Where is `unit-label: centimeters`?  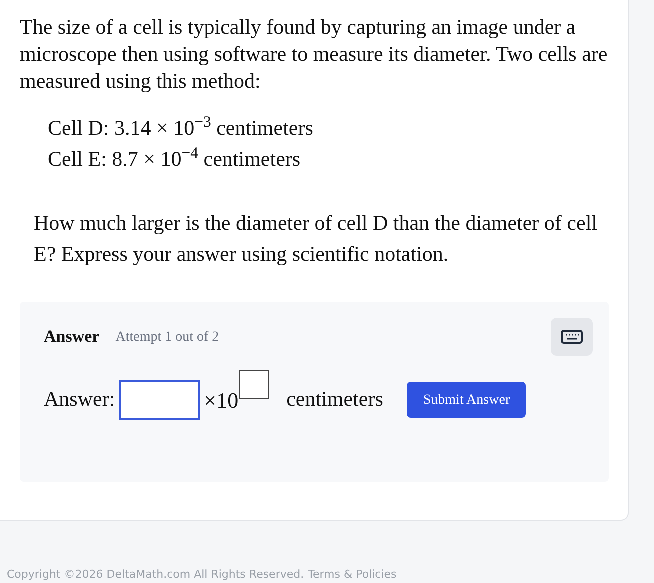 unit-label: centimeters is located at coordinates (335, 400).